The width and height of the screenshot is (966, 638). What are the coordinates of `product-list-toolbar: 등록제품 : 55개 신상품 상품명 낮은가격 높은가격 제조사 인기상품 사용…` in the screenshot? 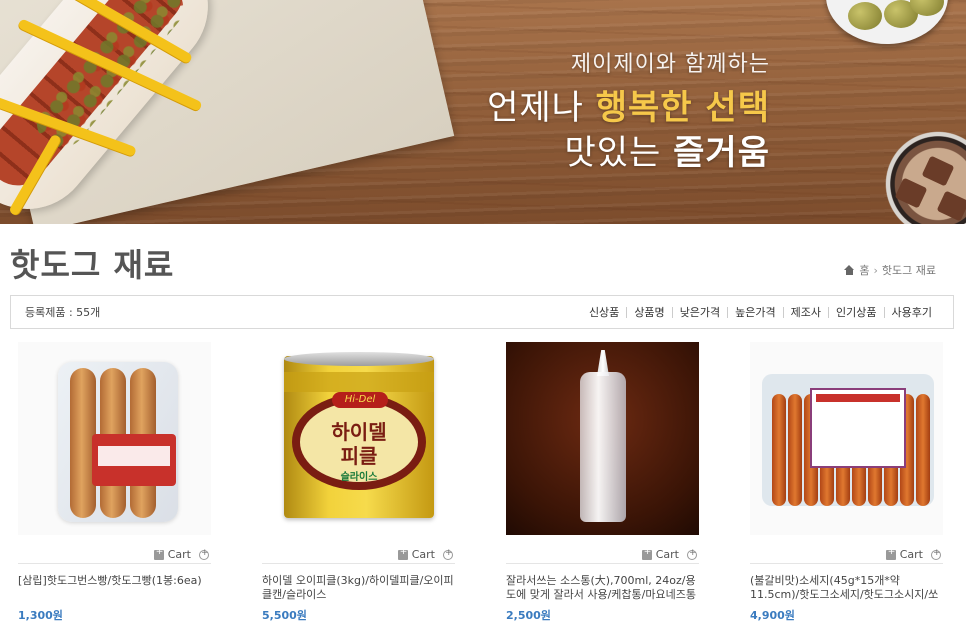 It's located at (482, 312).